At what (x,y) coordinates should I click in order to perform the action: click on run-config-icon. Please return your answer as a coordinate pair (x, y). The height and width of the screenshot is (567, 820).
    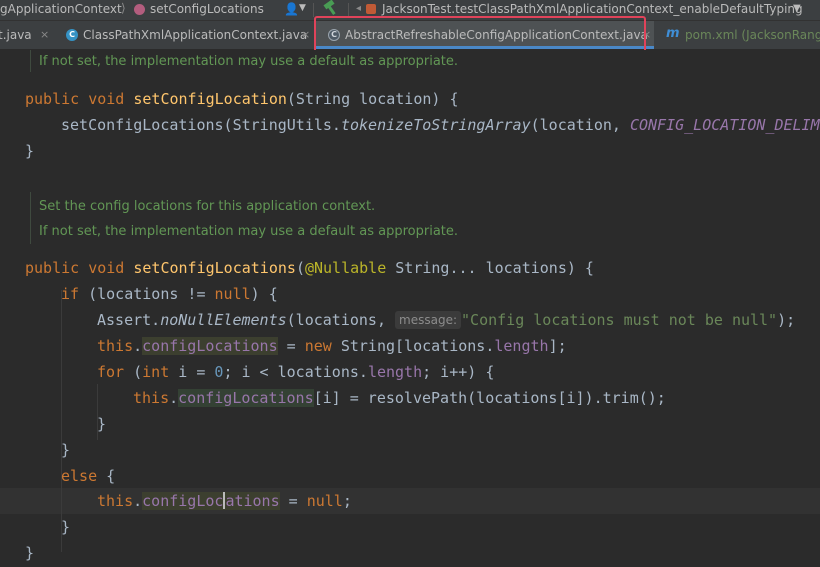
    Looking at the image, I should click on (371, 9).